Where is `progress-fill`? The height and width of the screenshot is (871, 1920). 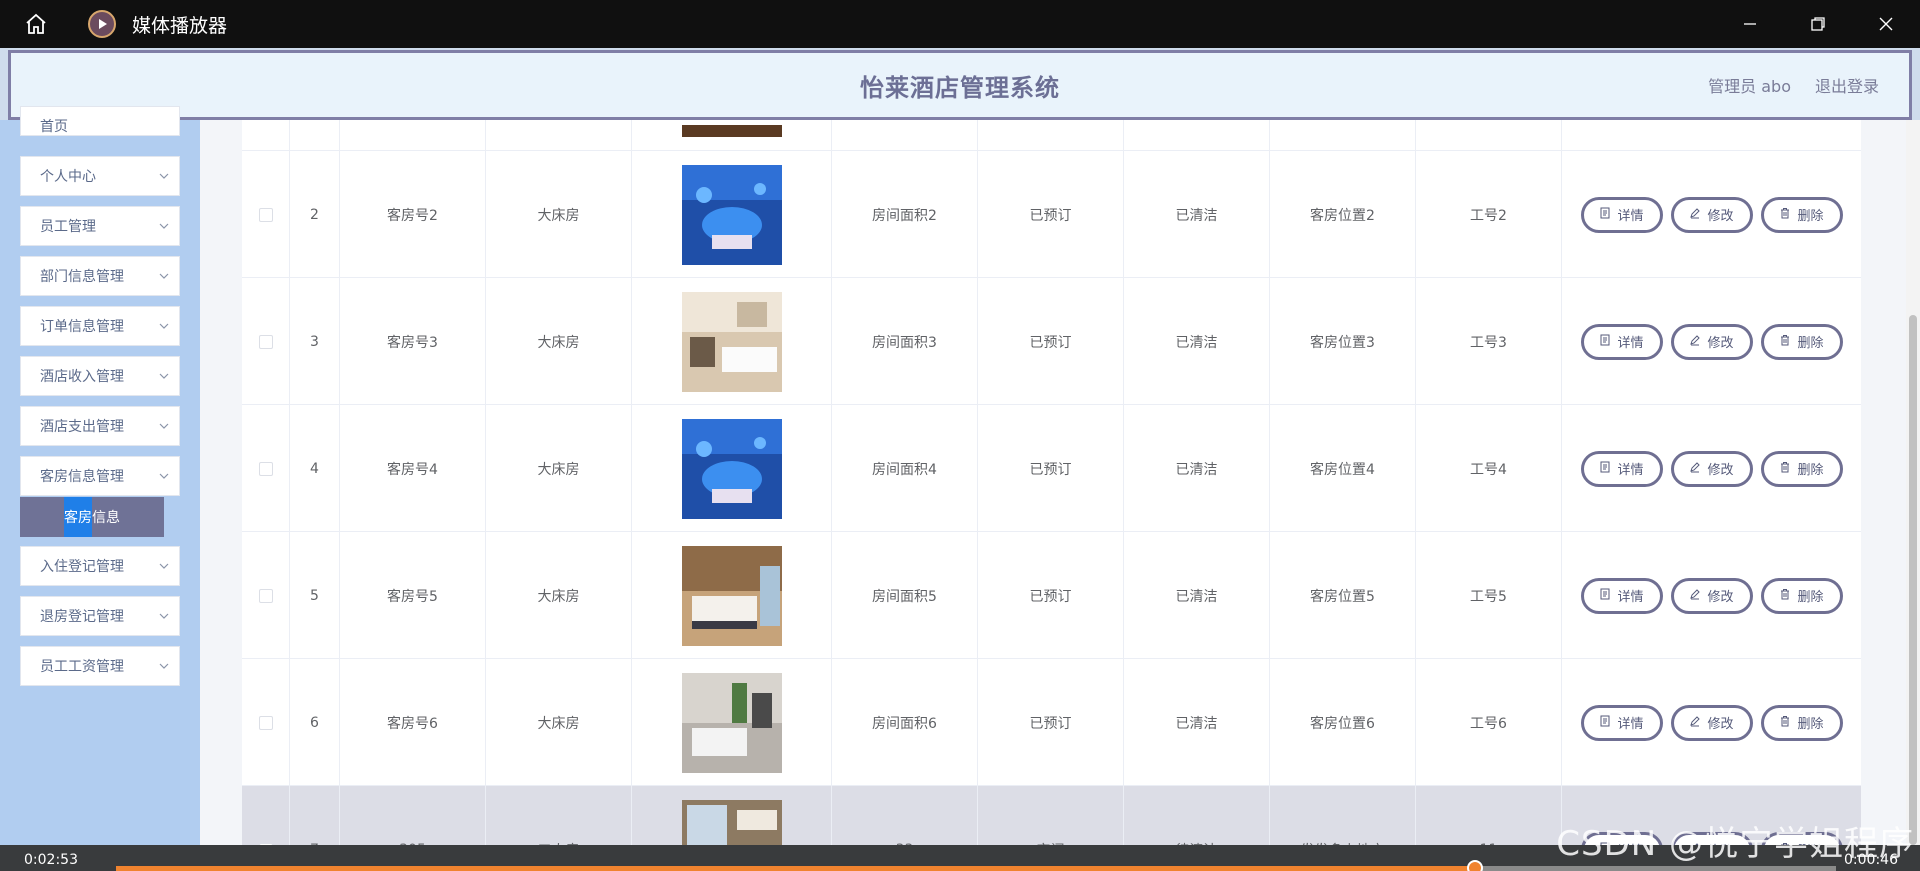
progress-fill is located at coordinates (795, 868).